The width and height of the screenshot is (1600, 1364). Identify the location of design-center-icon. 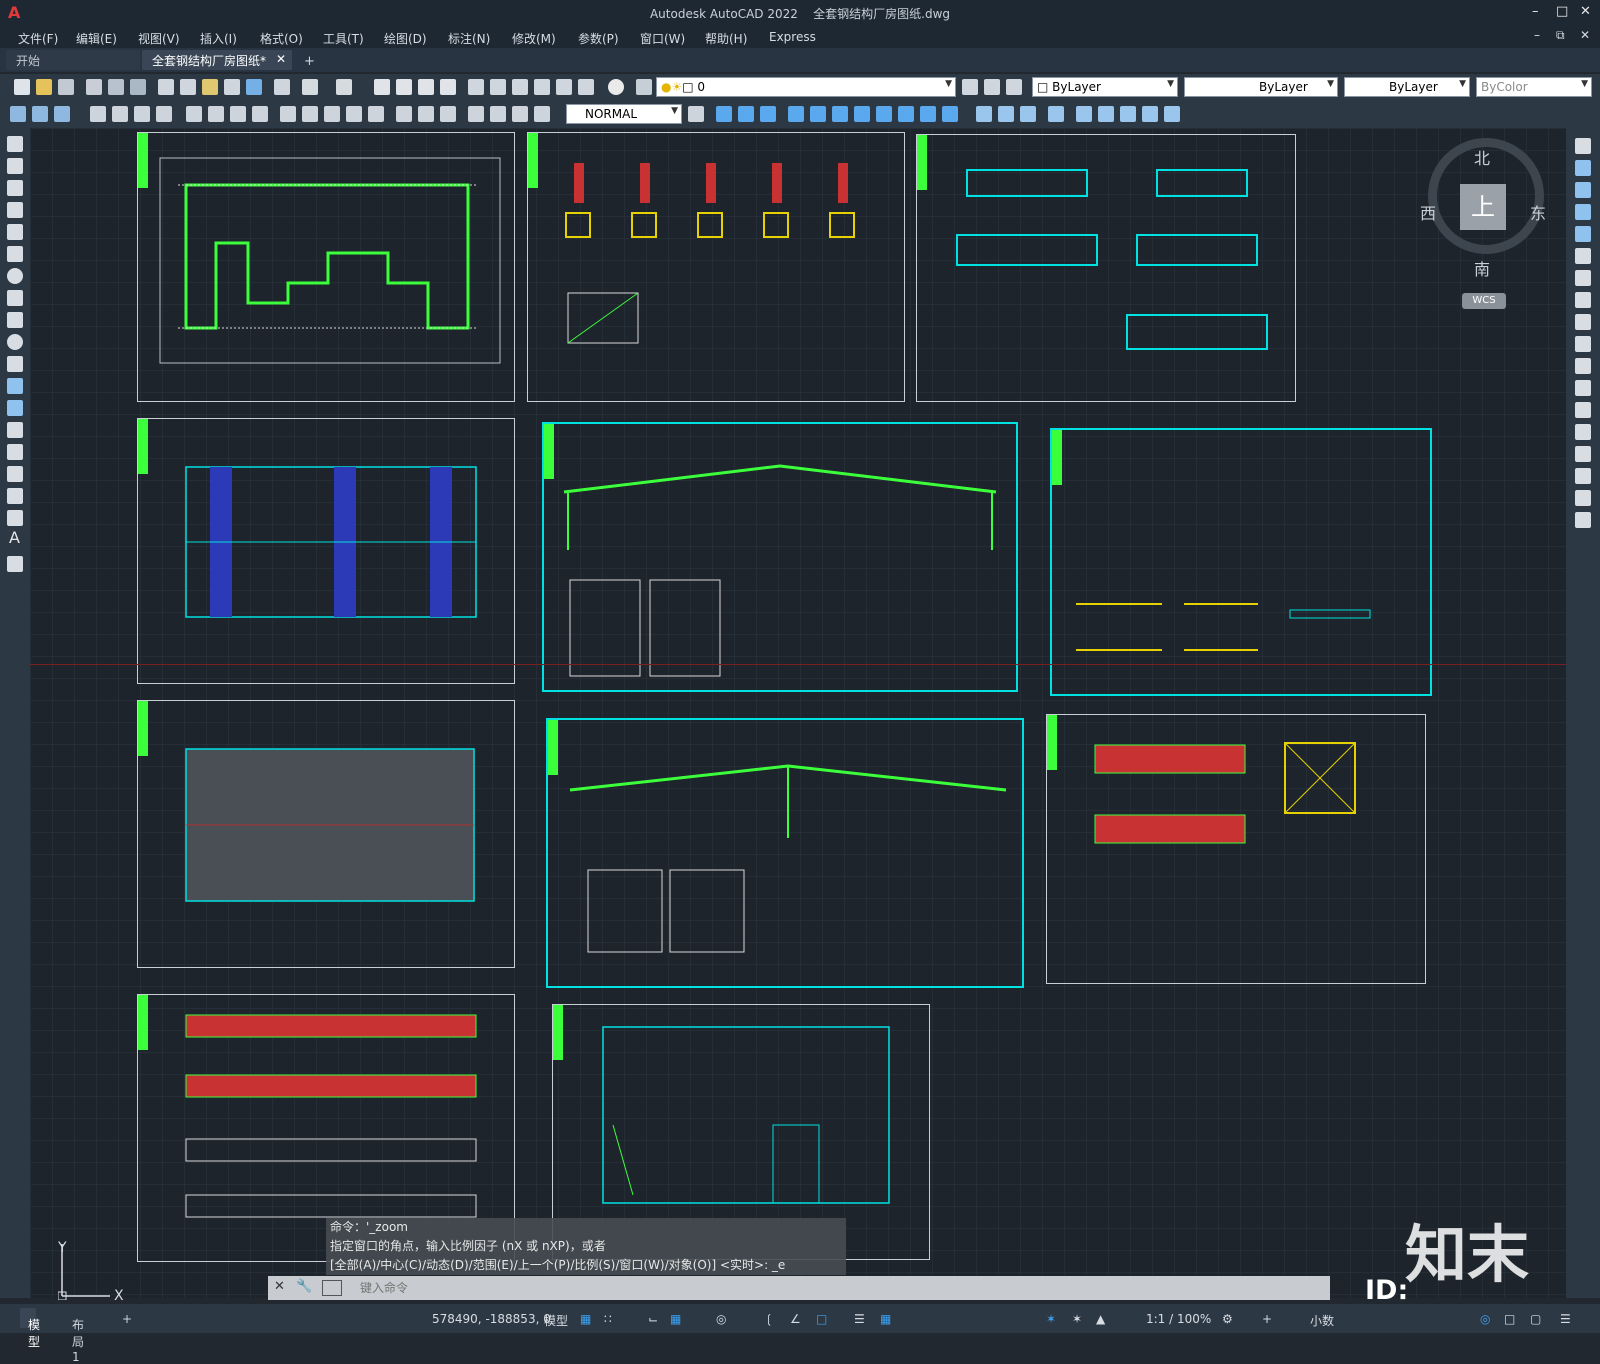
(498, 87).